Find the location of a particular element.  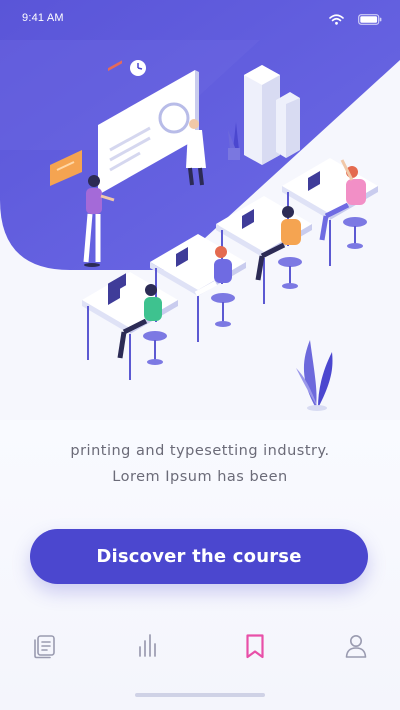

home-indicator is located at coordinates (200, 695).